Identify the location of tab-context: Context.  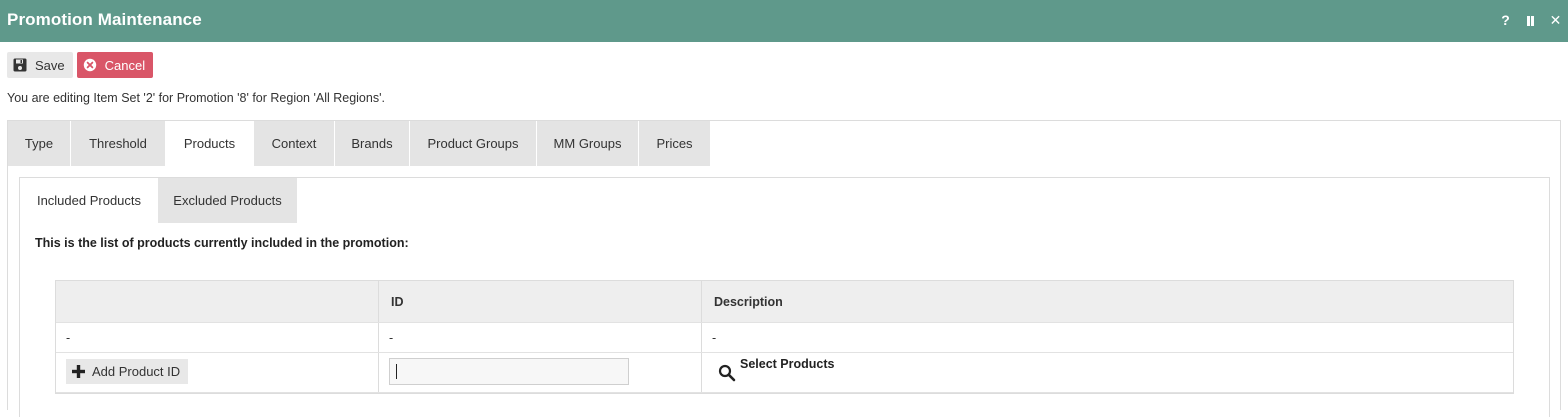
(294, 143).